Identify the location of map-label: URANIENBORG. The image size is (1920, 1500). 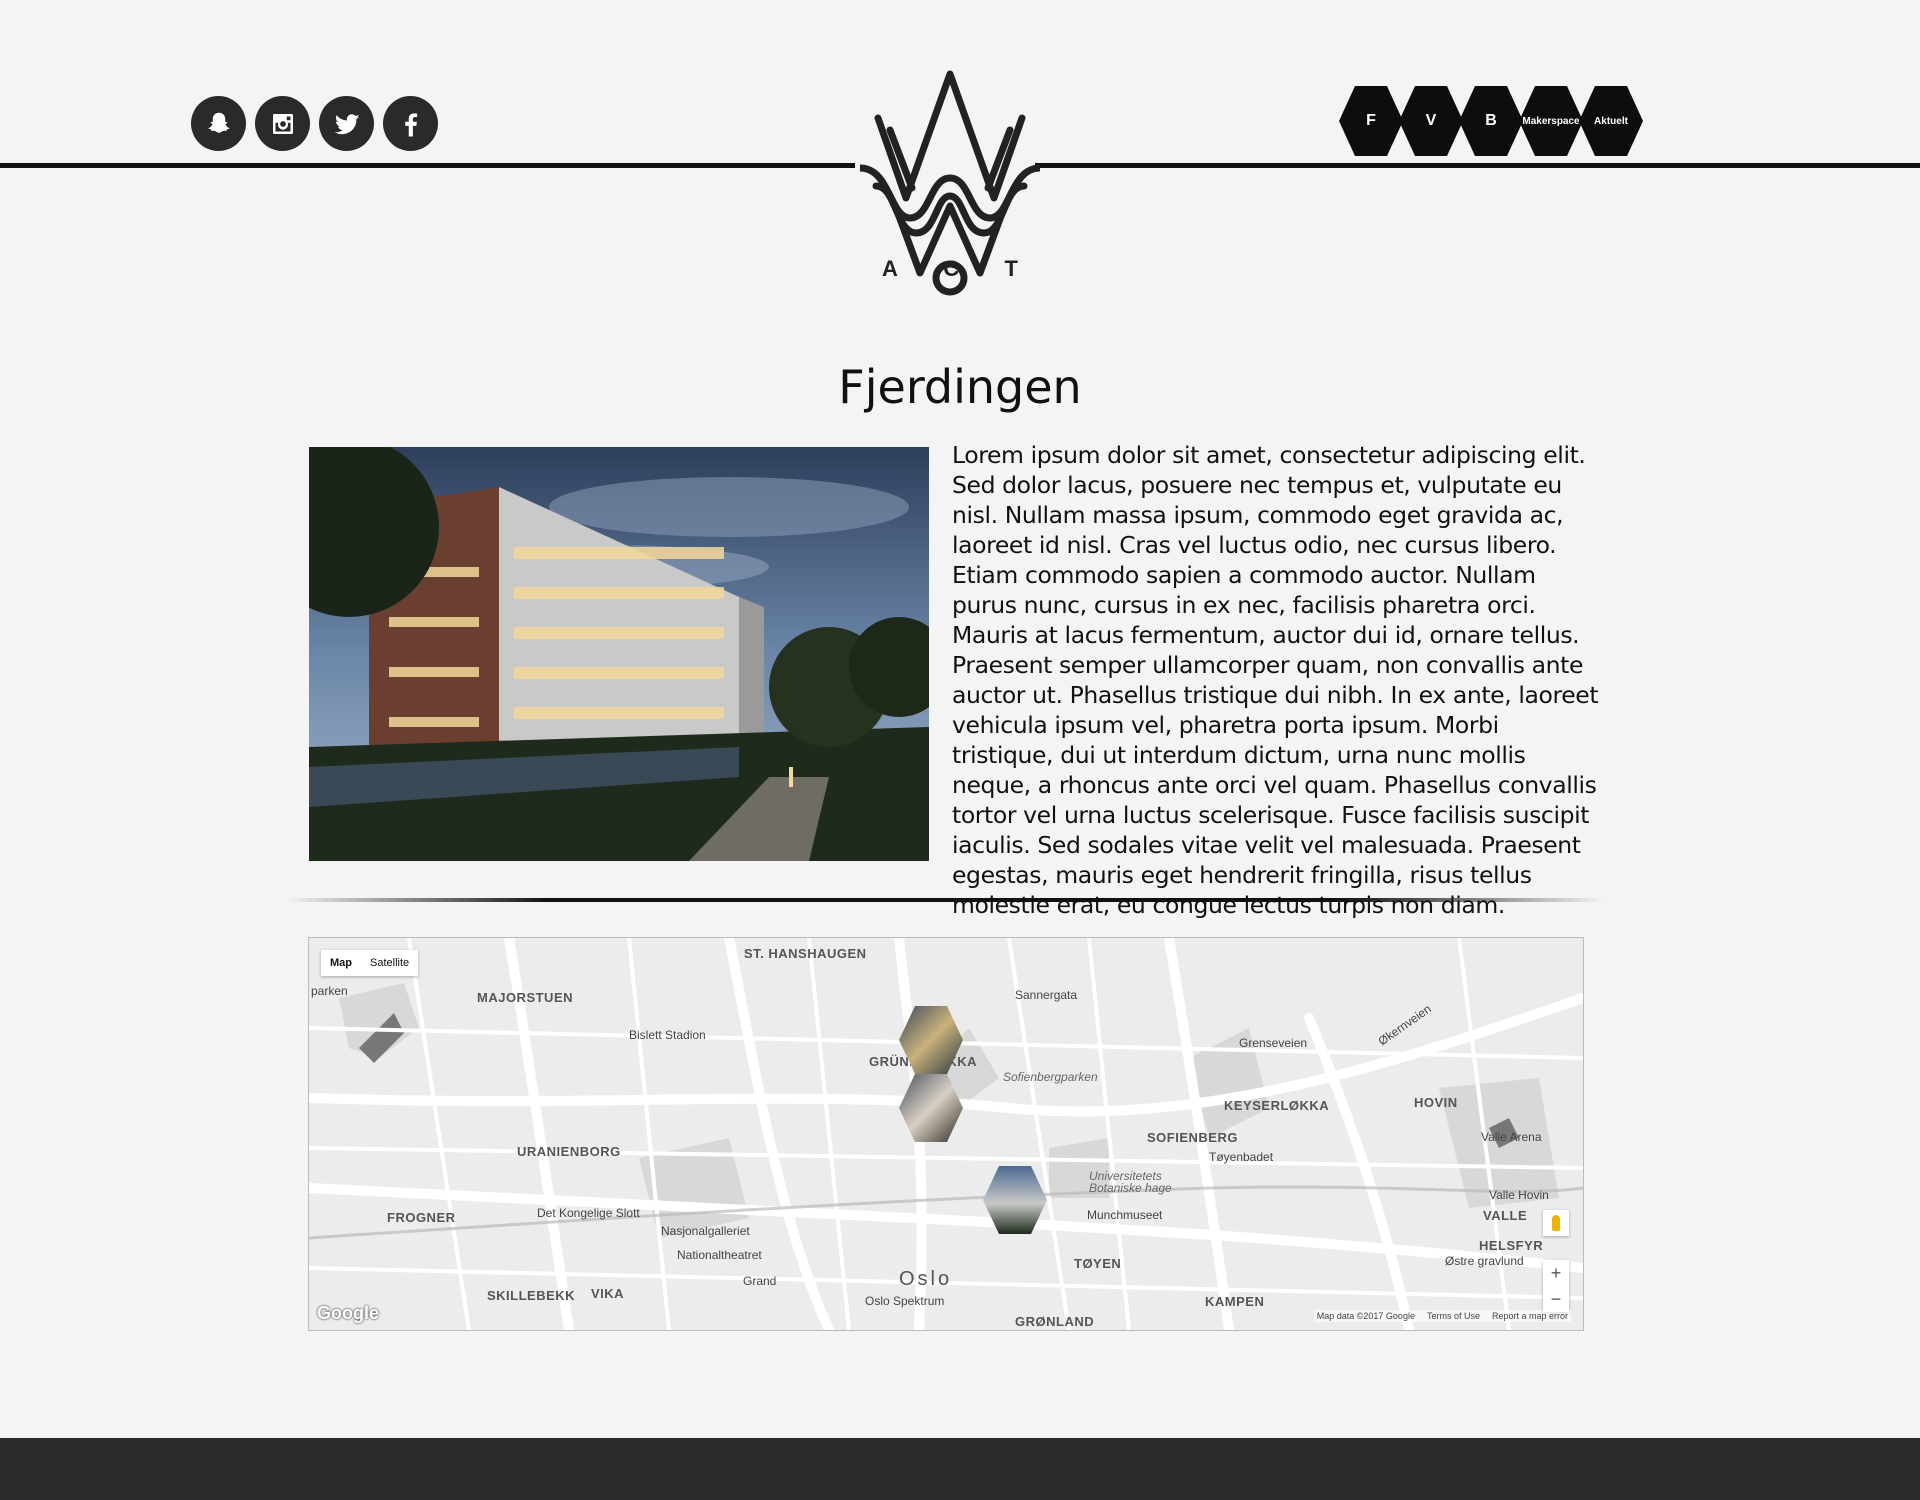
(569, 1151).